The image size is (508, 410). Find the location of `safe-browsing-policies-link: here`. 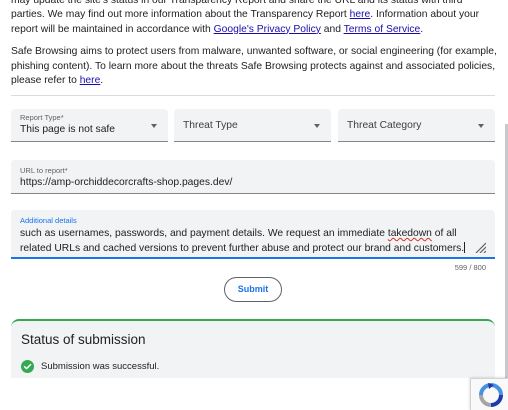

safe-browsing-policies-link: here is located at coordinates (90, 80).